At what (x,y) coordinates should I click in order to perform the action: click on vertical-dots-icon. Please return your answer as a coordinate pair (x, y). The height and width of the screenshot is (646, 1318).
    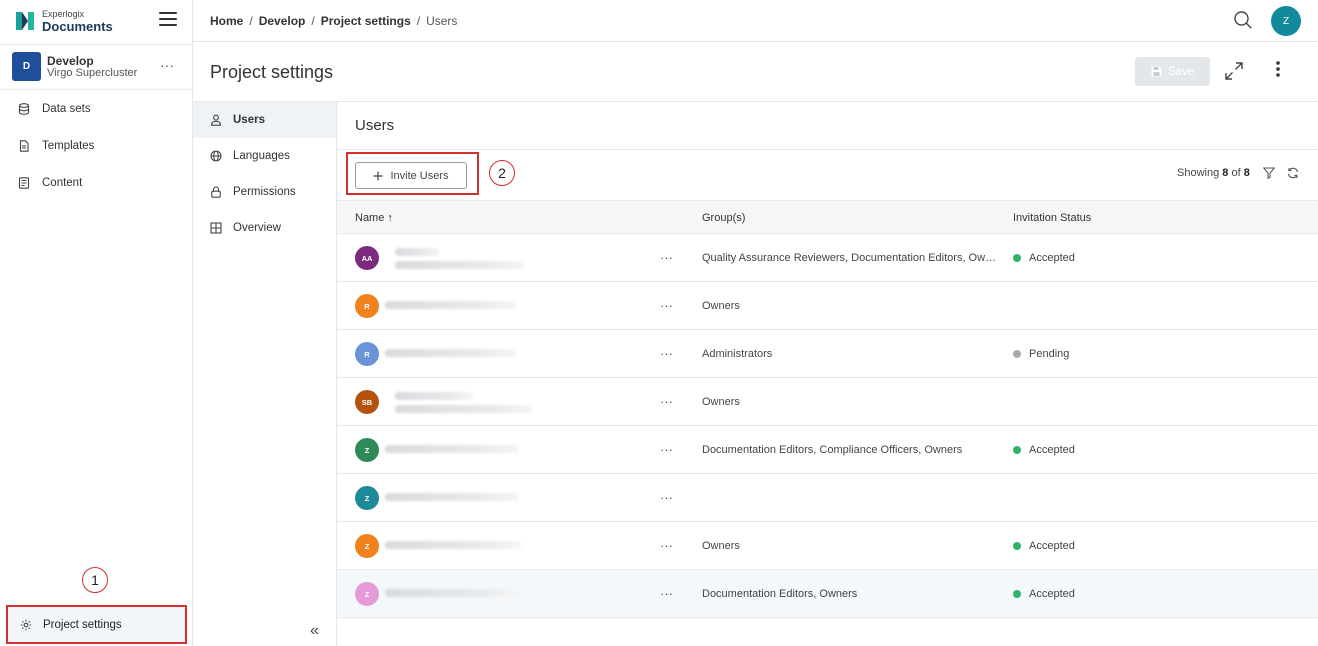
    Looking at the image, I should click on (1278, 69).